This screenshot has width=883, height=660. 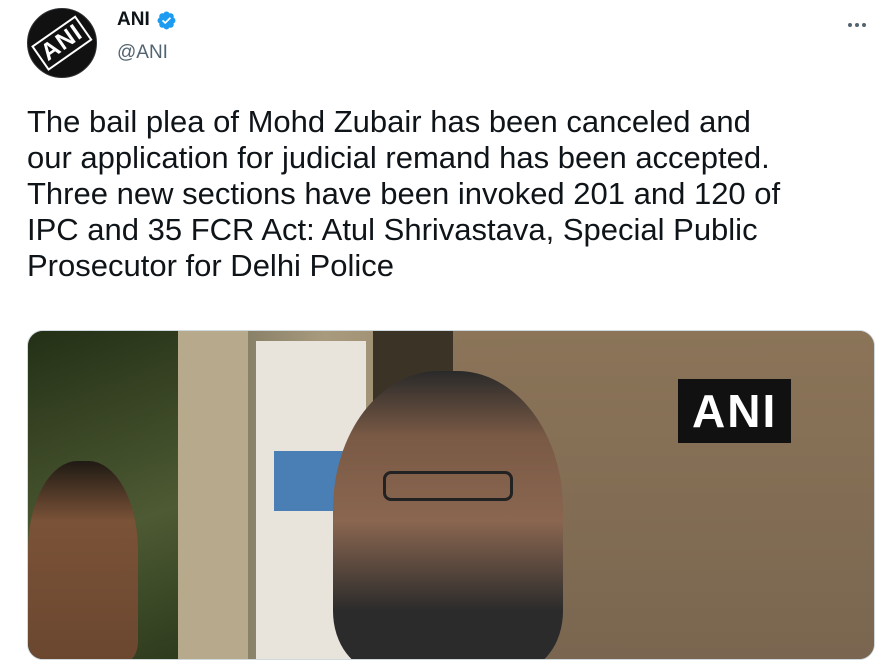 I want to click on ani-logo: ANI, so click(x=62, y=43).